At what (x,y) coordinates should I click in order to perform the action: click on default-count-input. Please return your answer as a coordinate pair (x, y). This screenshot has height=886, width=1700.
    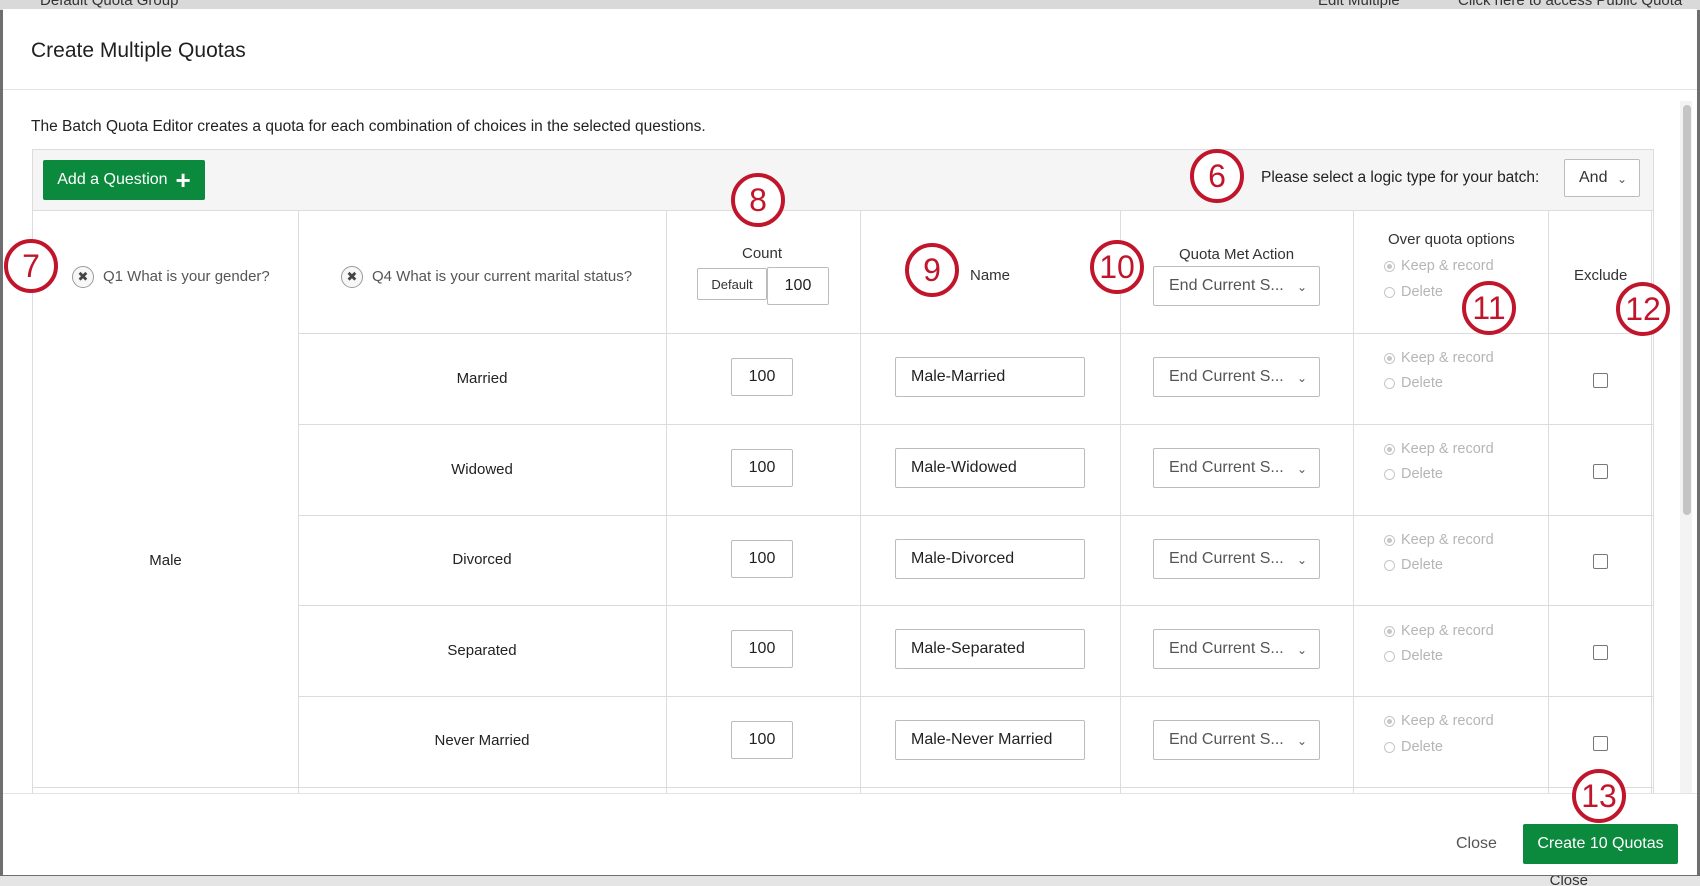
    Looking at the image, I should click on (798, 286).